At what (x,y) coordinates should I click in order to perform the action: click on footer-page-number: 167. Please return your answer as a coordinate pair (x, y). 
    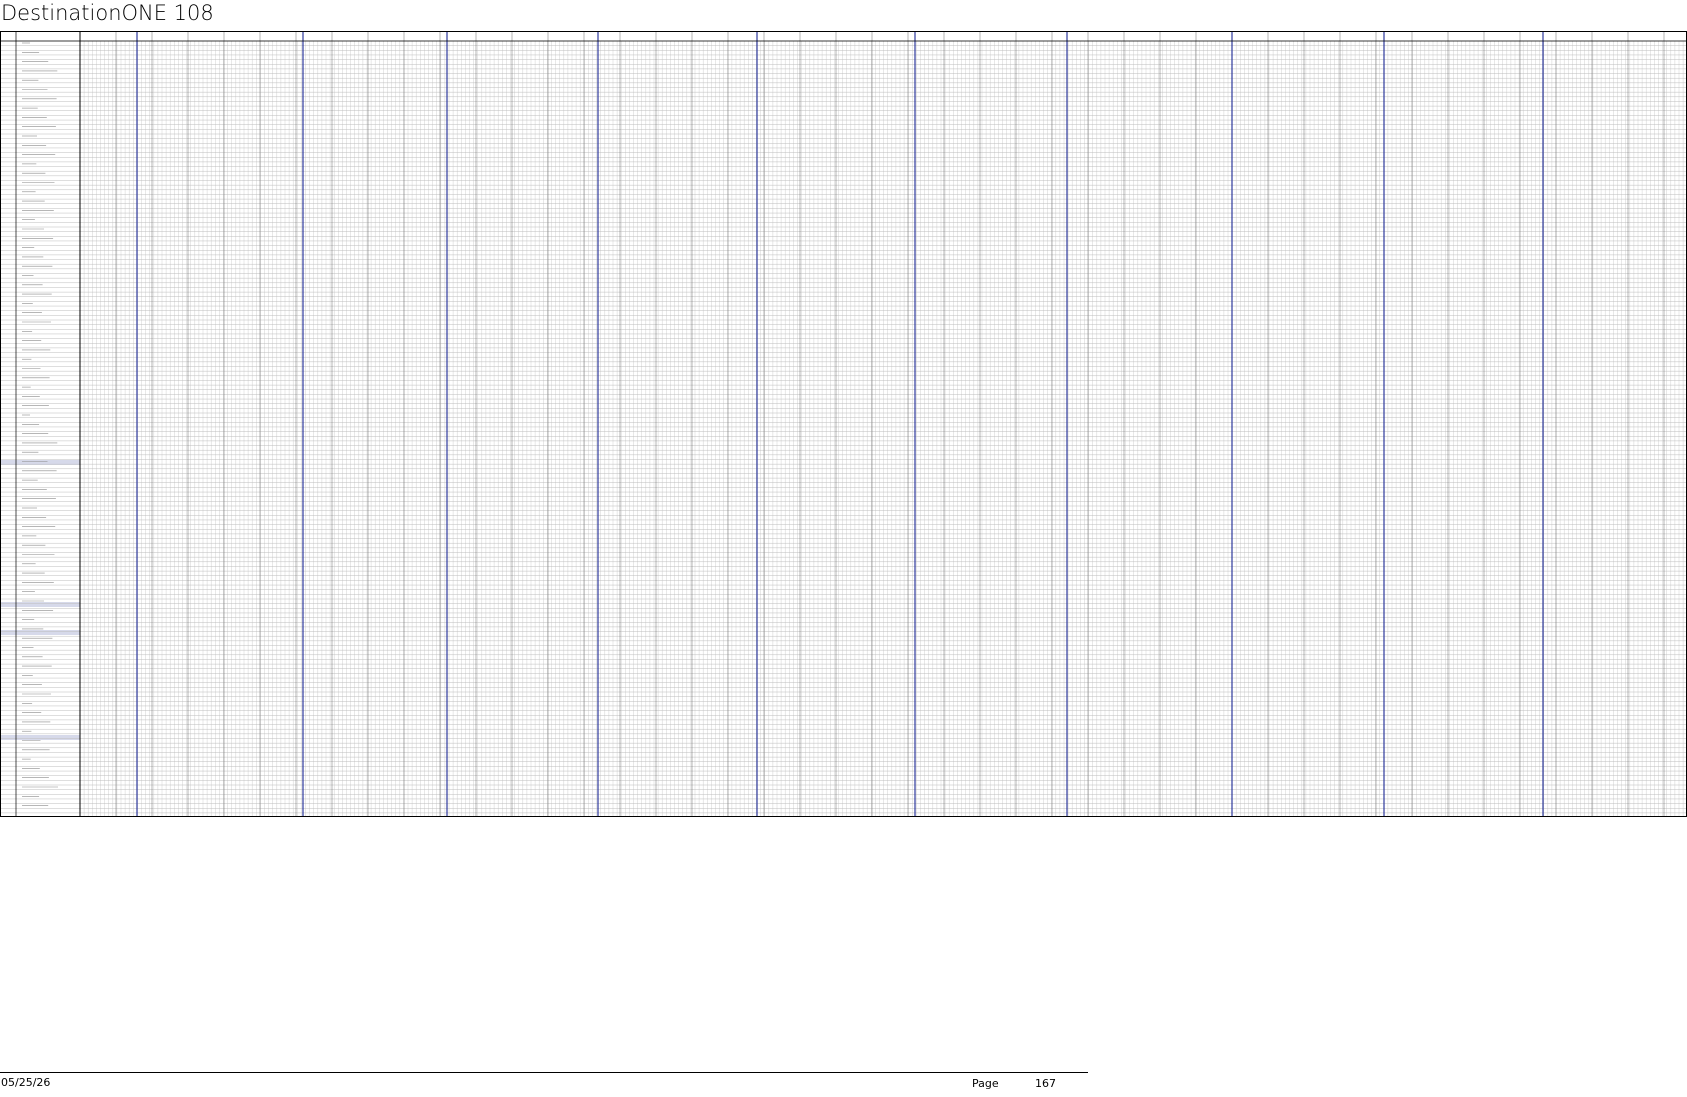
    Looking at the image, I should click on (1045, 1083).